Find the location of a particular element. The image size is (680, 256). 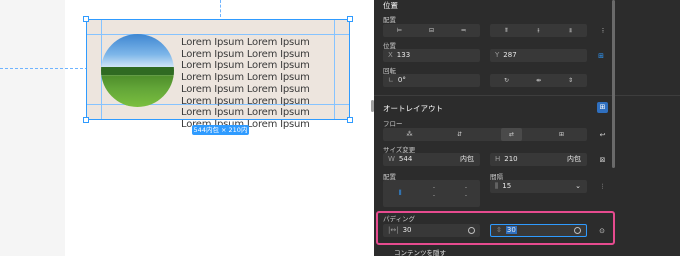

layout-settings-icon: ⫶ is located at coordinates (602, 187).